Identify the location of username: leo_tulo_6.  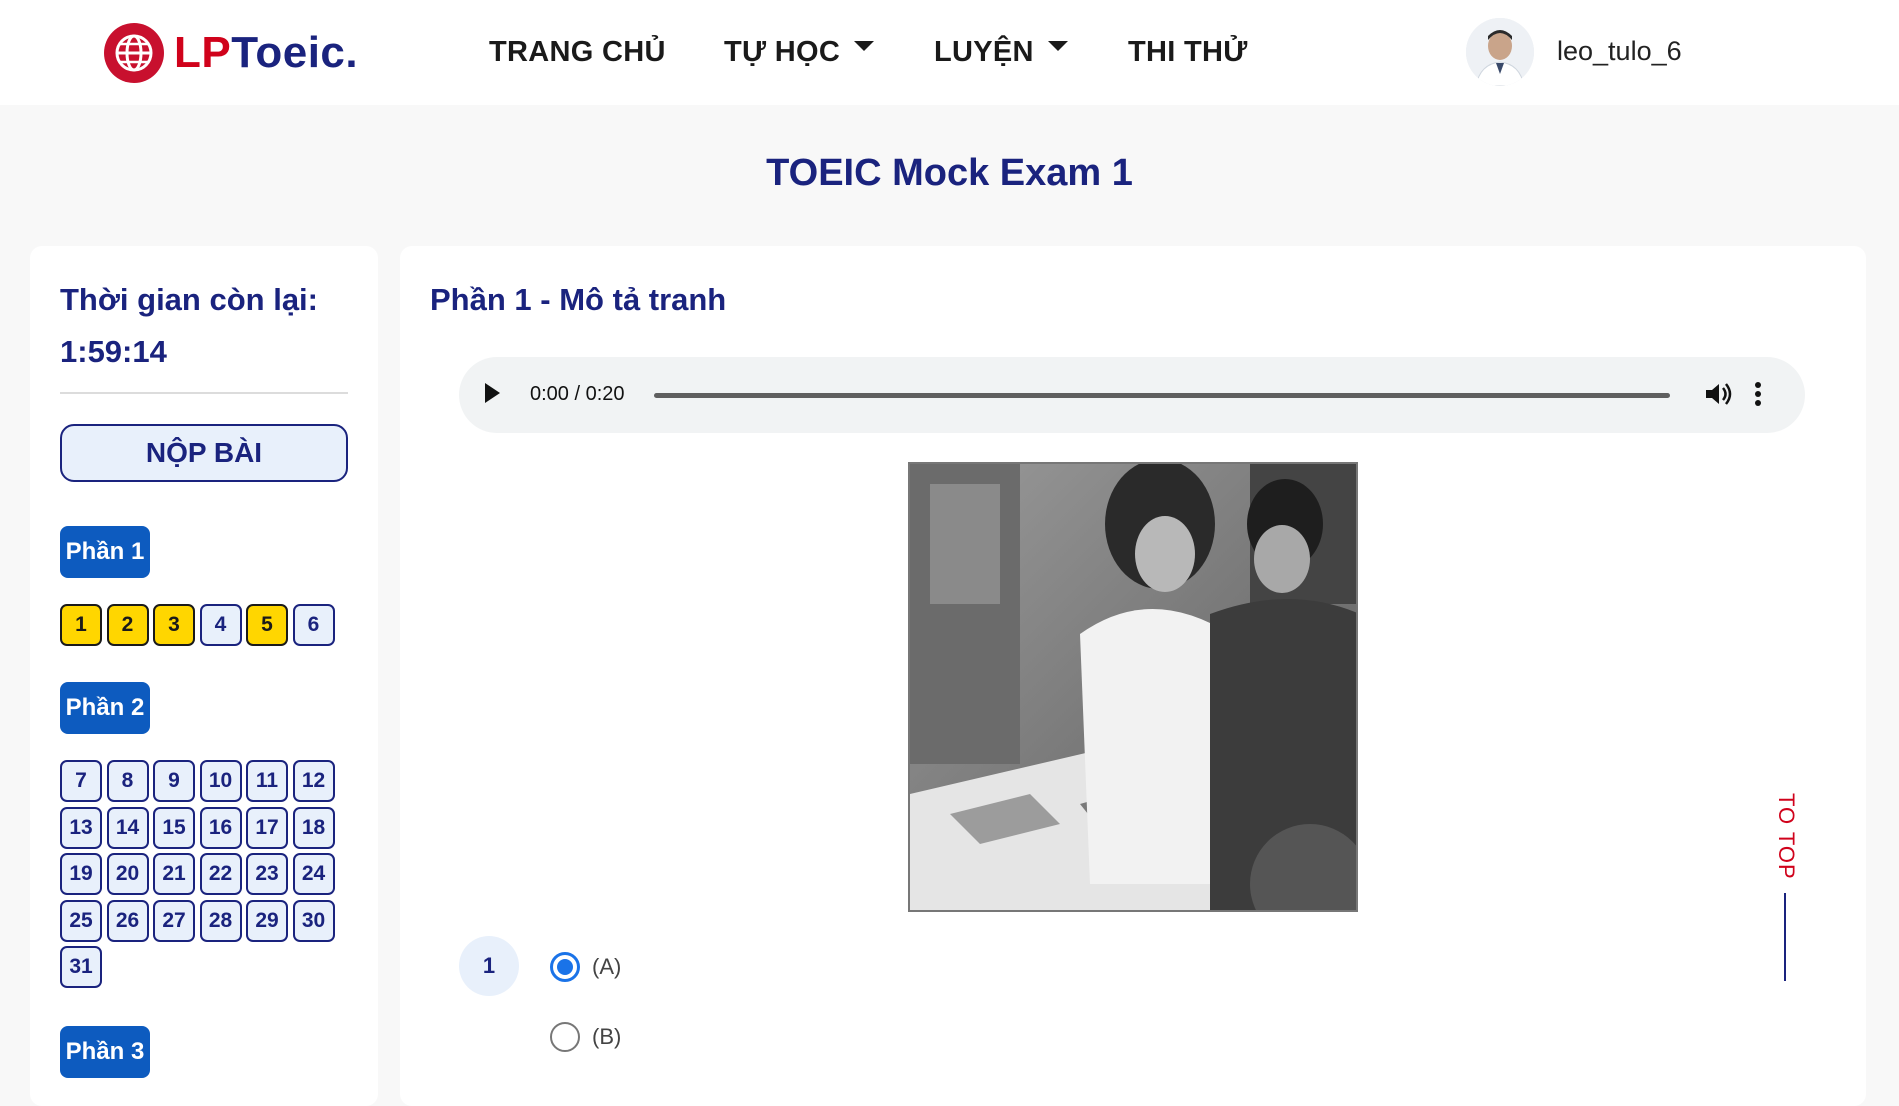
(1619, 51).